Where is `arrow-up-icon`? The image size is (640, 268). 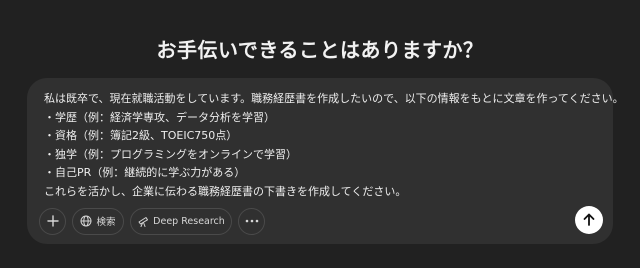
arrow-up-icon is located at coordinates (589, 220).